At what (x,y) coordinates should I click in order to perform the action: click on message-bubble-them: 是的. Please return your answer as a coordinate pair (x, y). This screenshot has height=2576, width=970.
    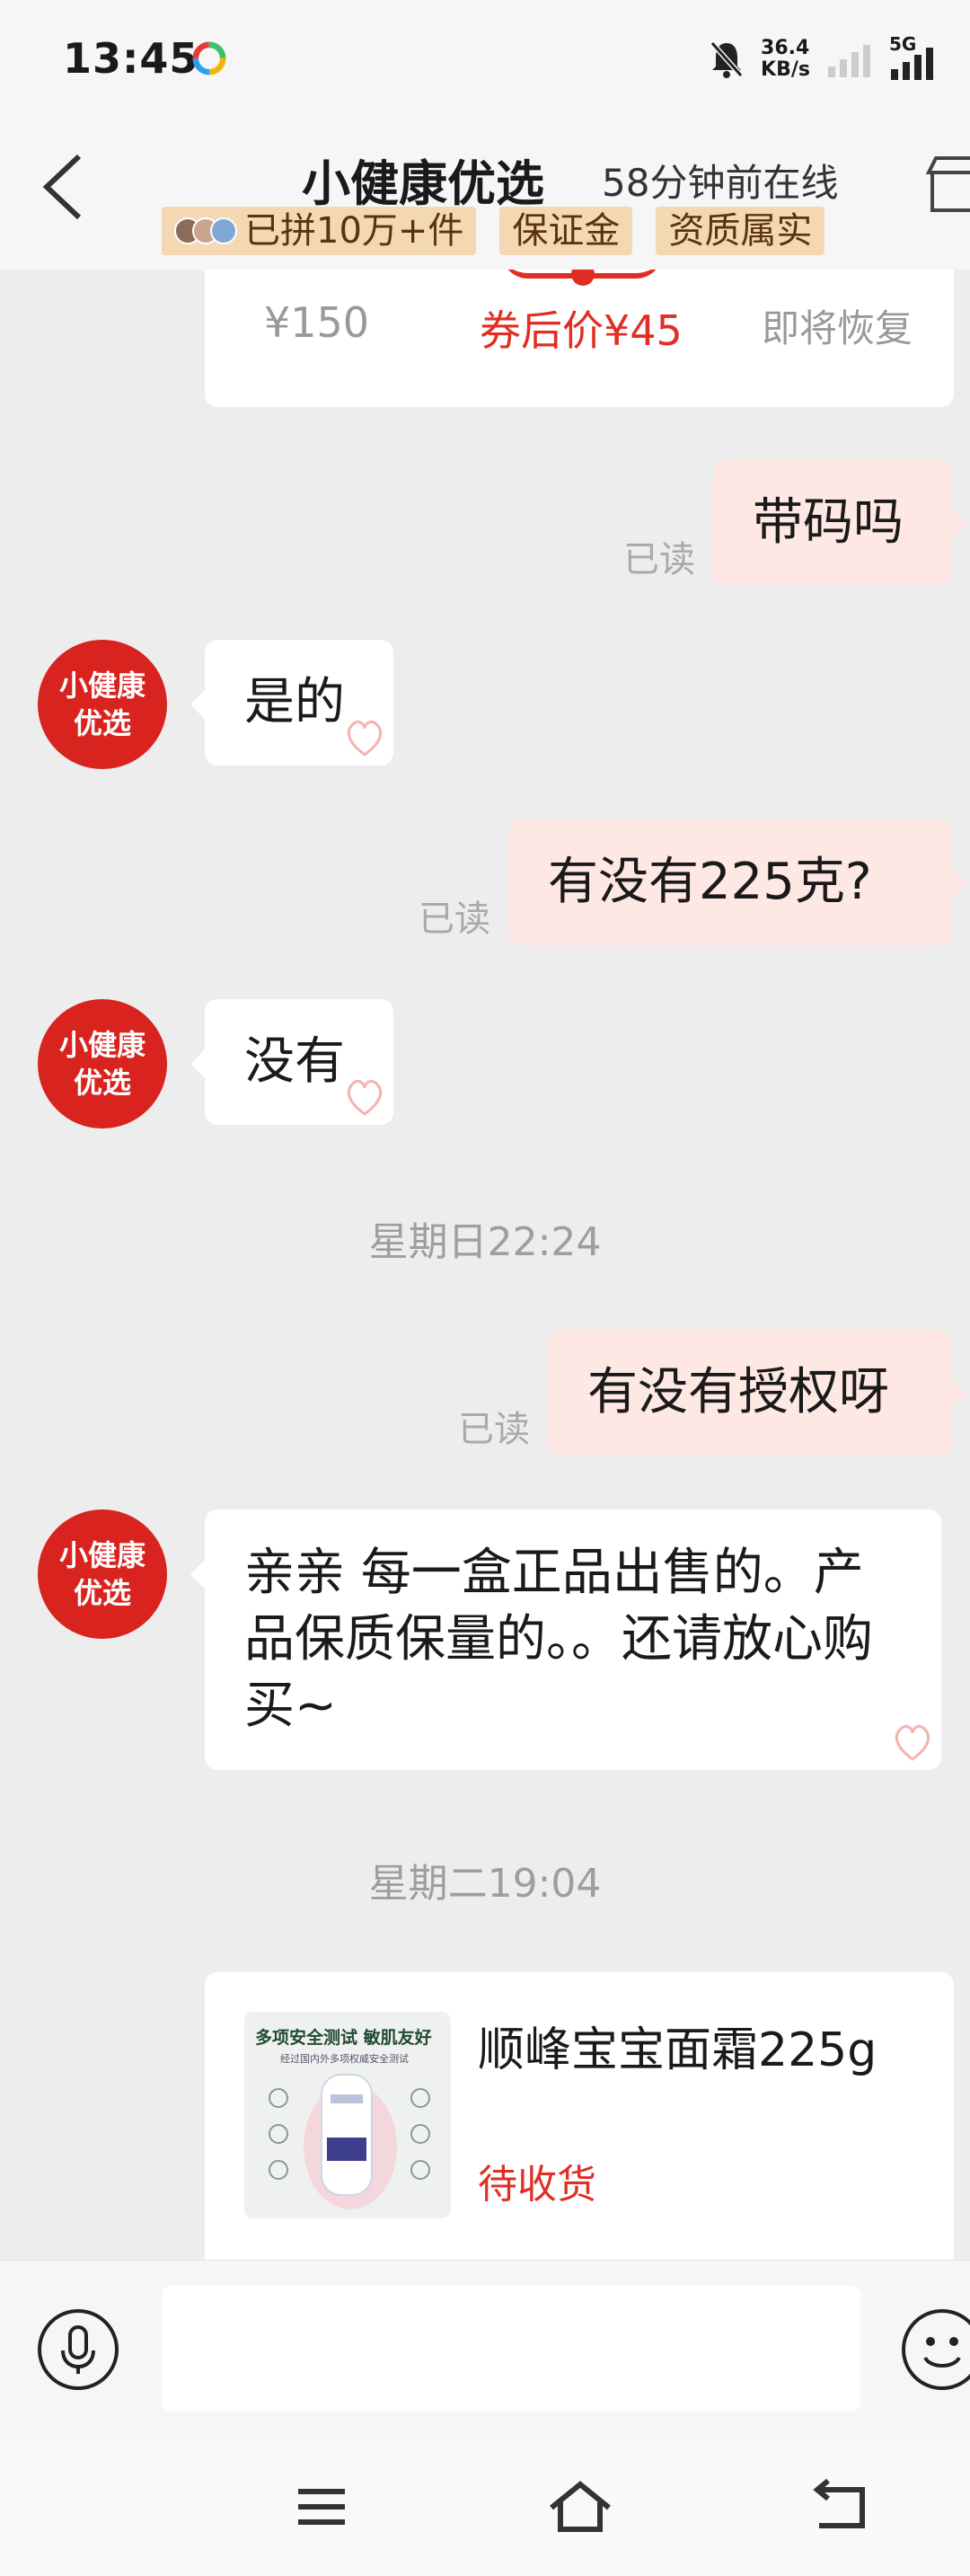
    Looking at the image, I should click on (291, 703).